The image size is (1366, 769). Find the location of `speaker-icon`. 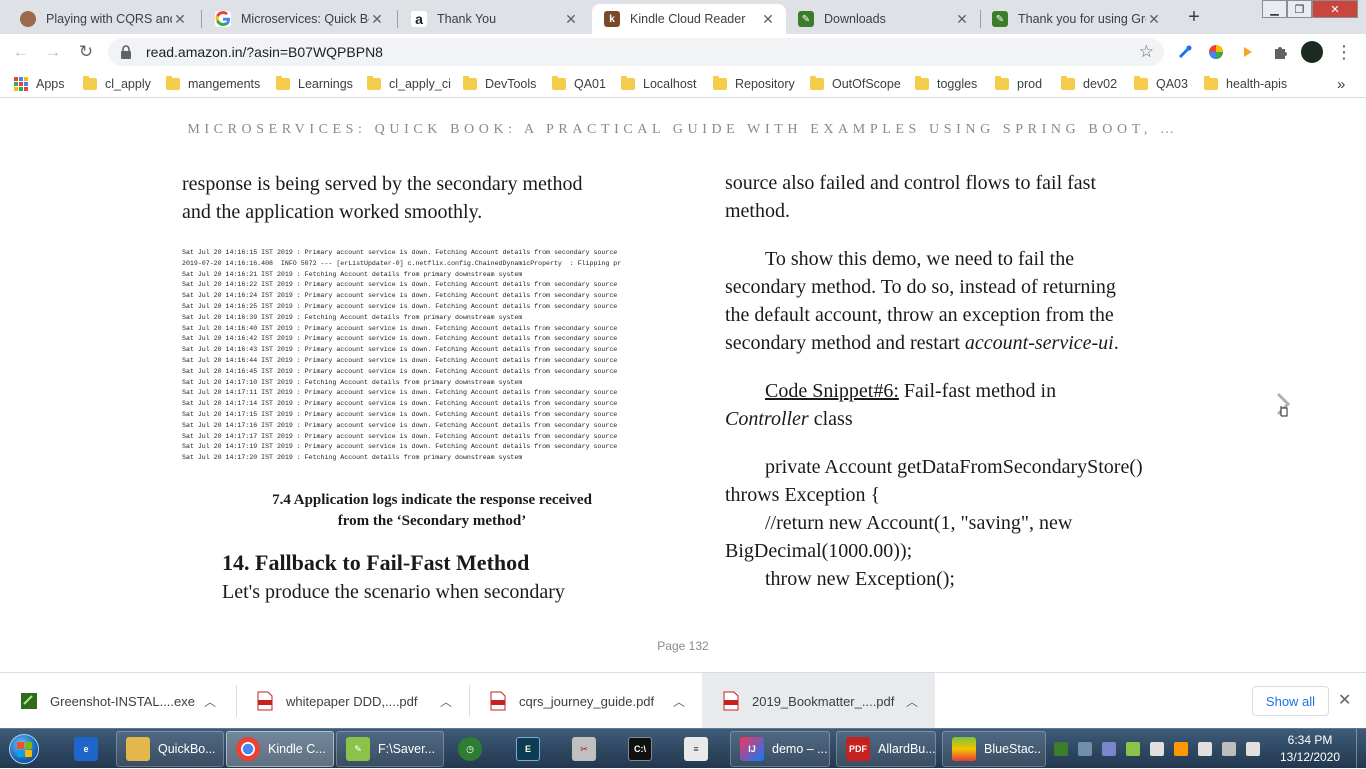

speaker-icon is located at coordinates (1253, 749).